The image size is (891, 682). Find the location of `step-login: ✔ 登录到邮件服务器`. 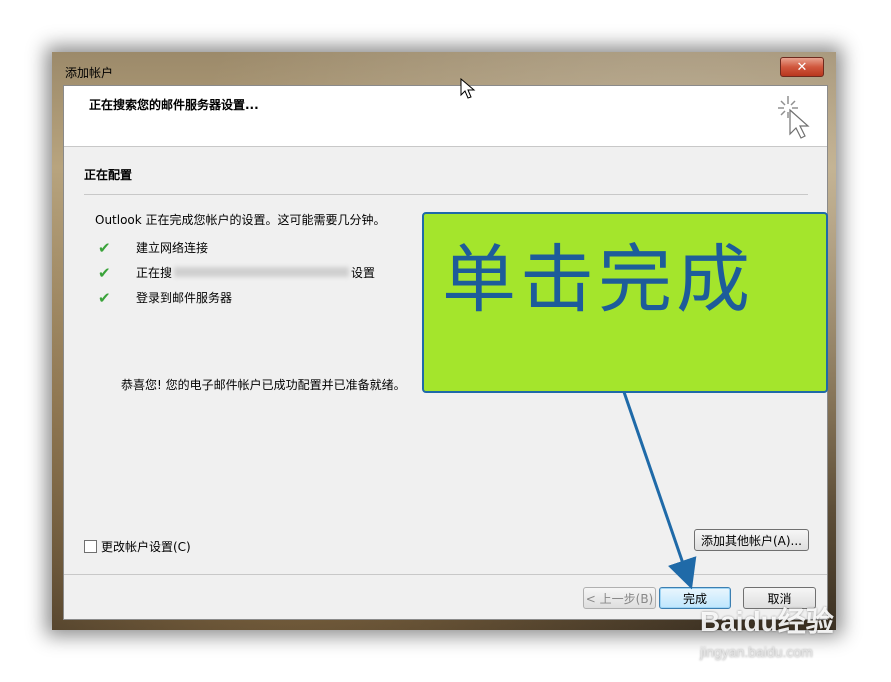

step-login: ✔ 登录到邮件服务器 is located at coordinates (165, 298).